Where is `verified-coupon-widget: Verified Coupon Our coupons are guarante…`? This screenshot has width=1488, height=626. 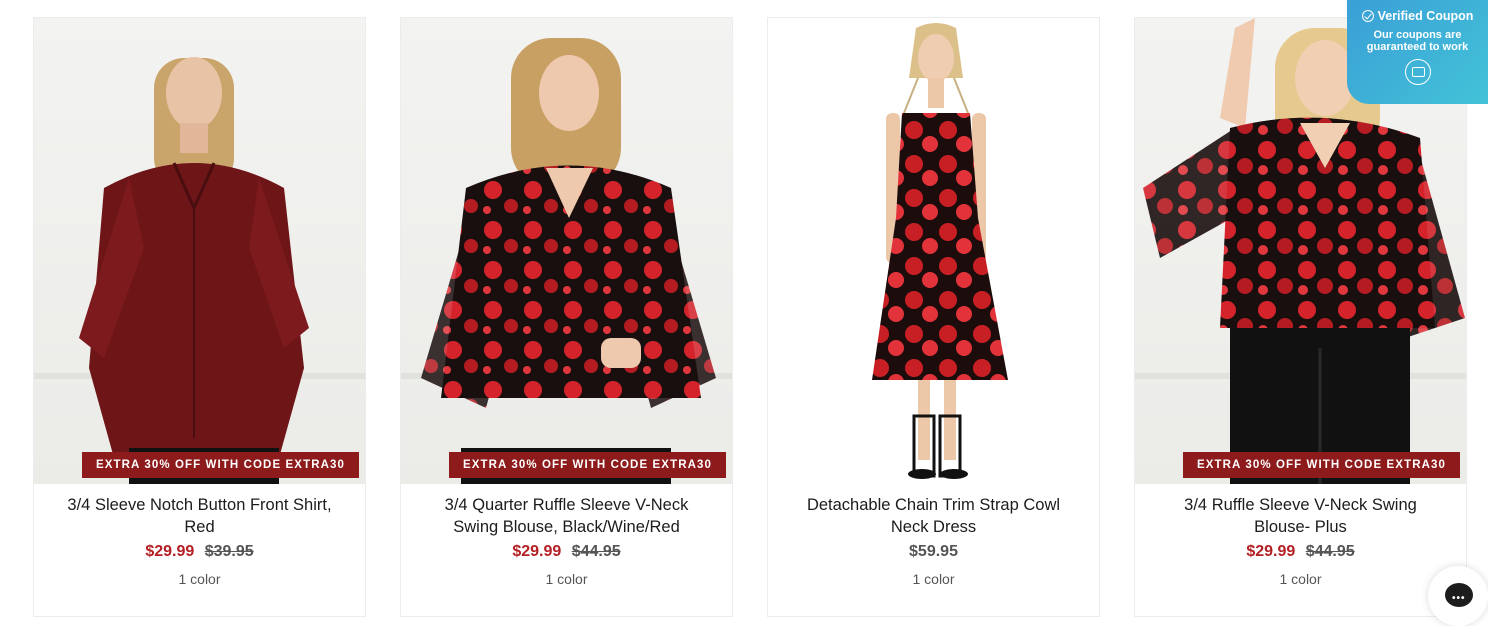 verified-coupon-widget: Verified Coupon Our coupons are guarante… is located at coordinates (1417, 52).